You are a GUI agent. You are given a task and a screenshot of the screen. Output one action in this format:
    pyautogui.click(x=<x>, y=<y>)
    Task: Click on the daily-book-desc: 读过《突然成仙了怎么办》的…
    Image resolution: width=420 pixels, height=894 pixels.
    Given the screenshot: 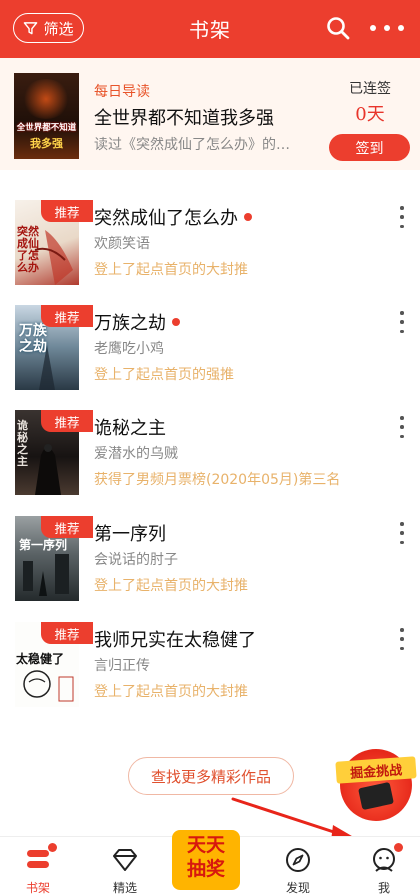 What is the action you would take?
    pyautogui.click(x=192, y=145)
    